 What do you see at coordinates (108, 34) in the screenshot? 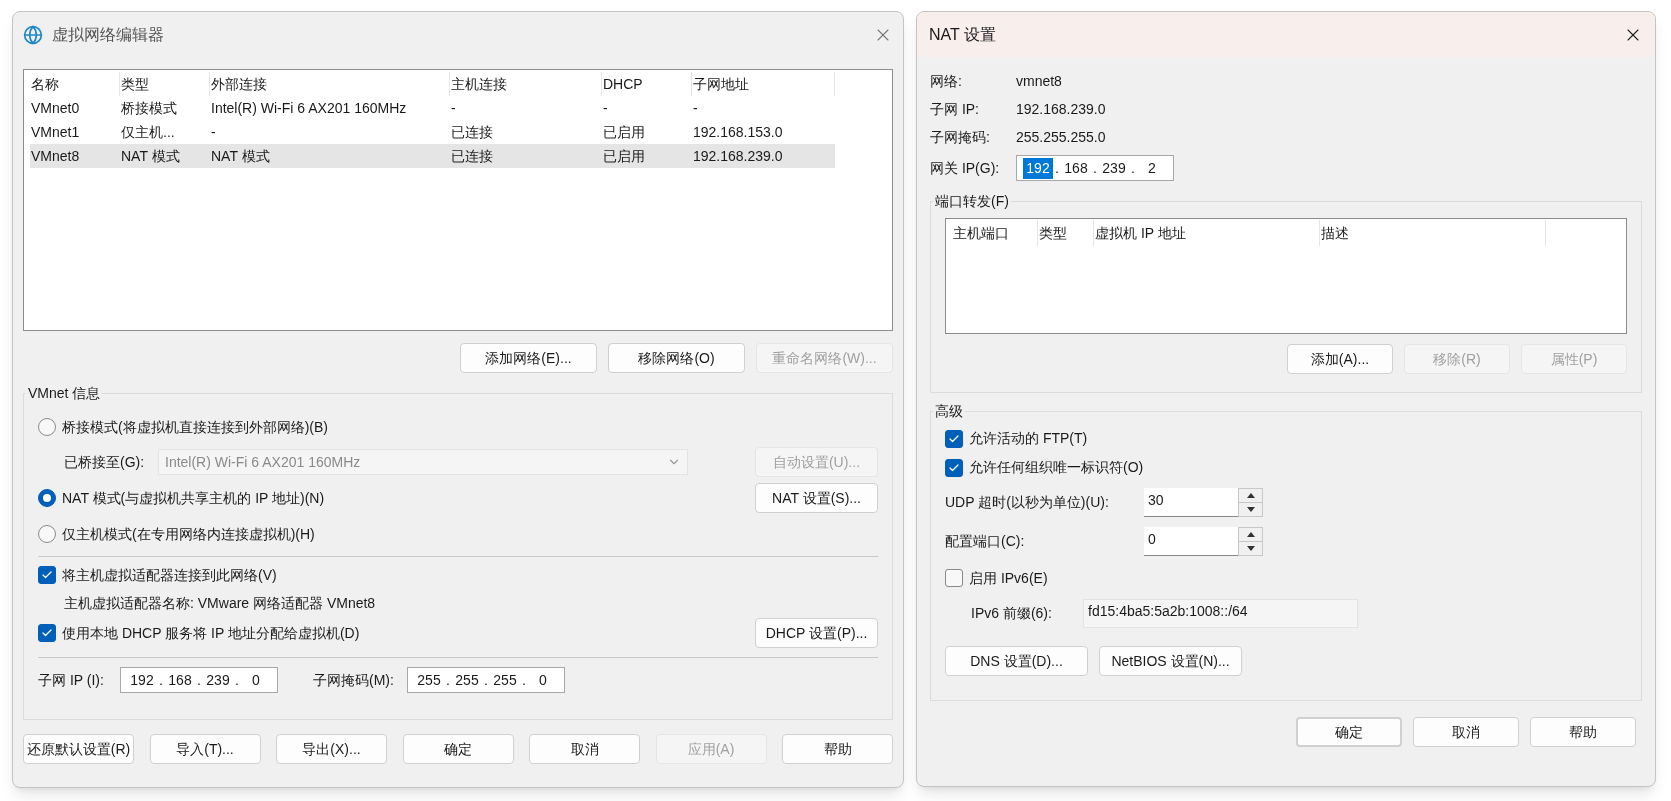
I see `window-title: 虚拟网络编辑器` at bounding box center [108, 34].